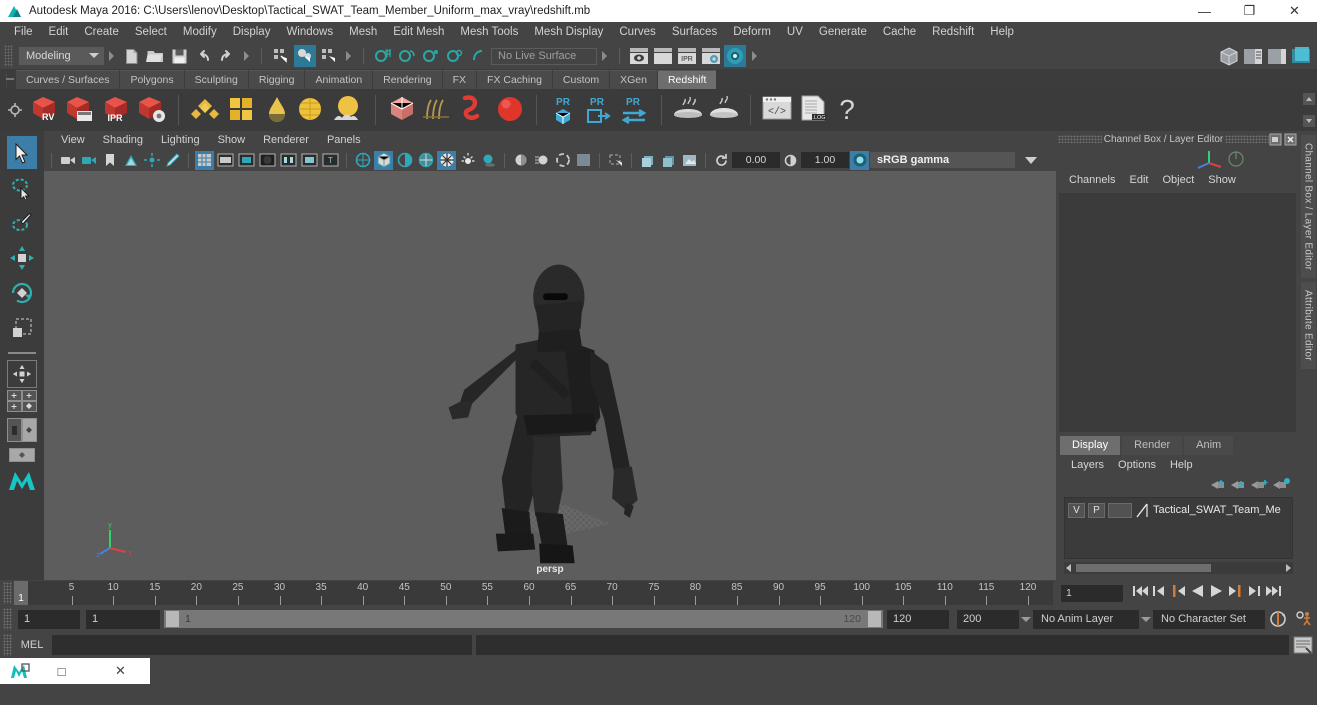 The image size is (1317, 705). What do you see at coordinates (615, 160) in the screenshot?
I see `xray-icon` at bounding box center [615, 160].